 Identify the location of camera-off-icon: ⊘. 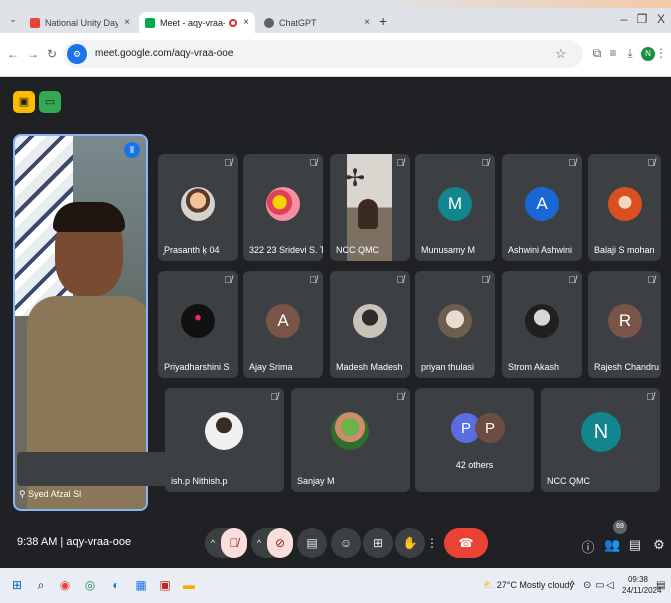
(280, 543).